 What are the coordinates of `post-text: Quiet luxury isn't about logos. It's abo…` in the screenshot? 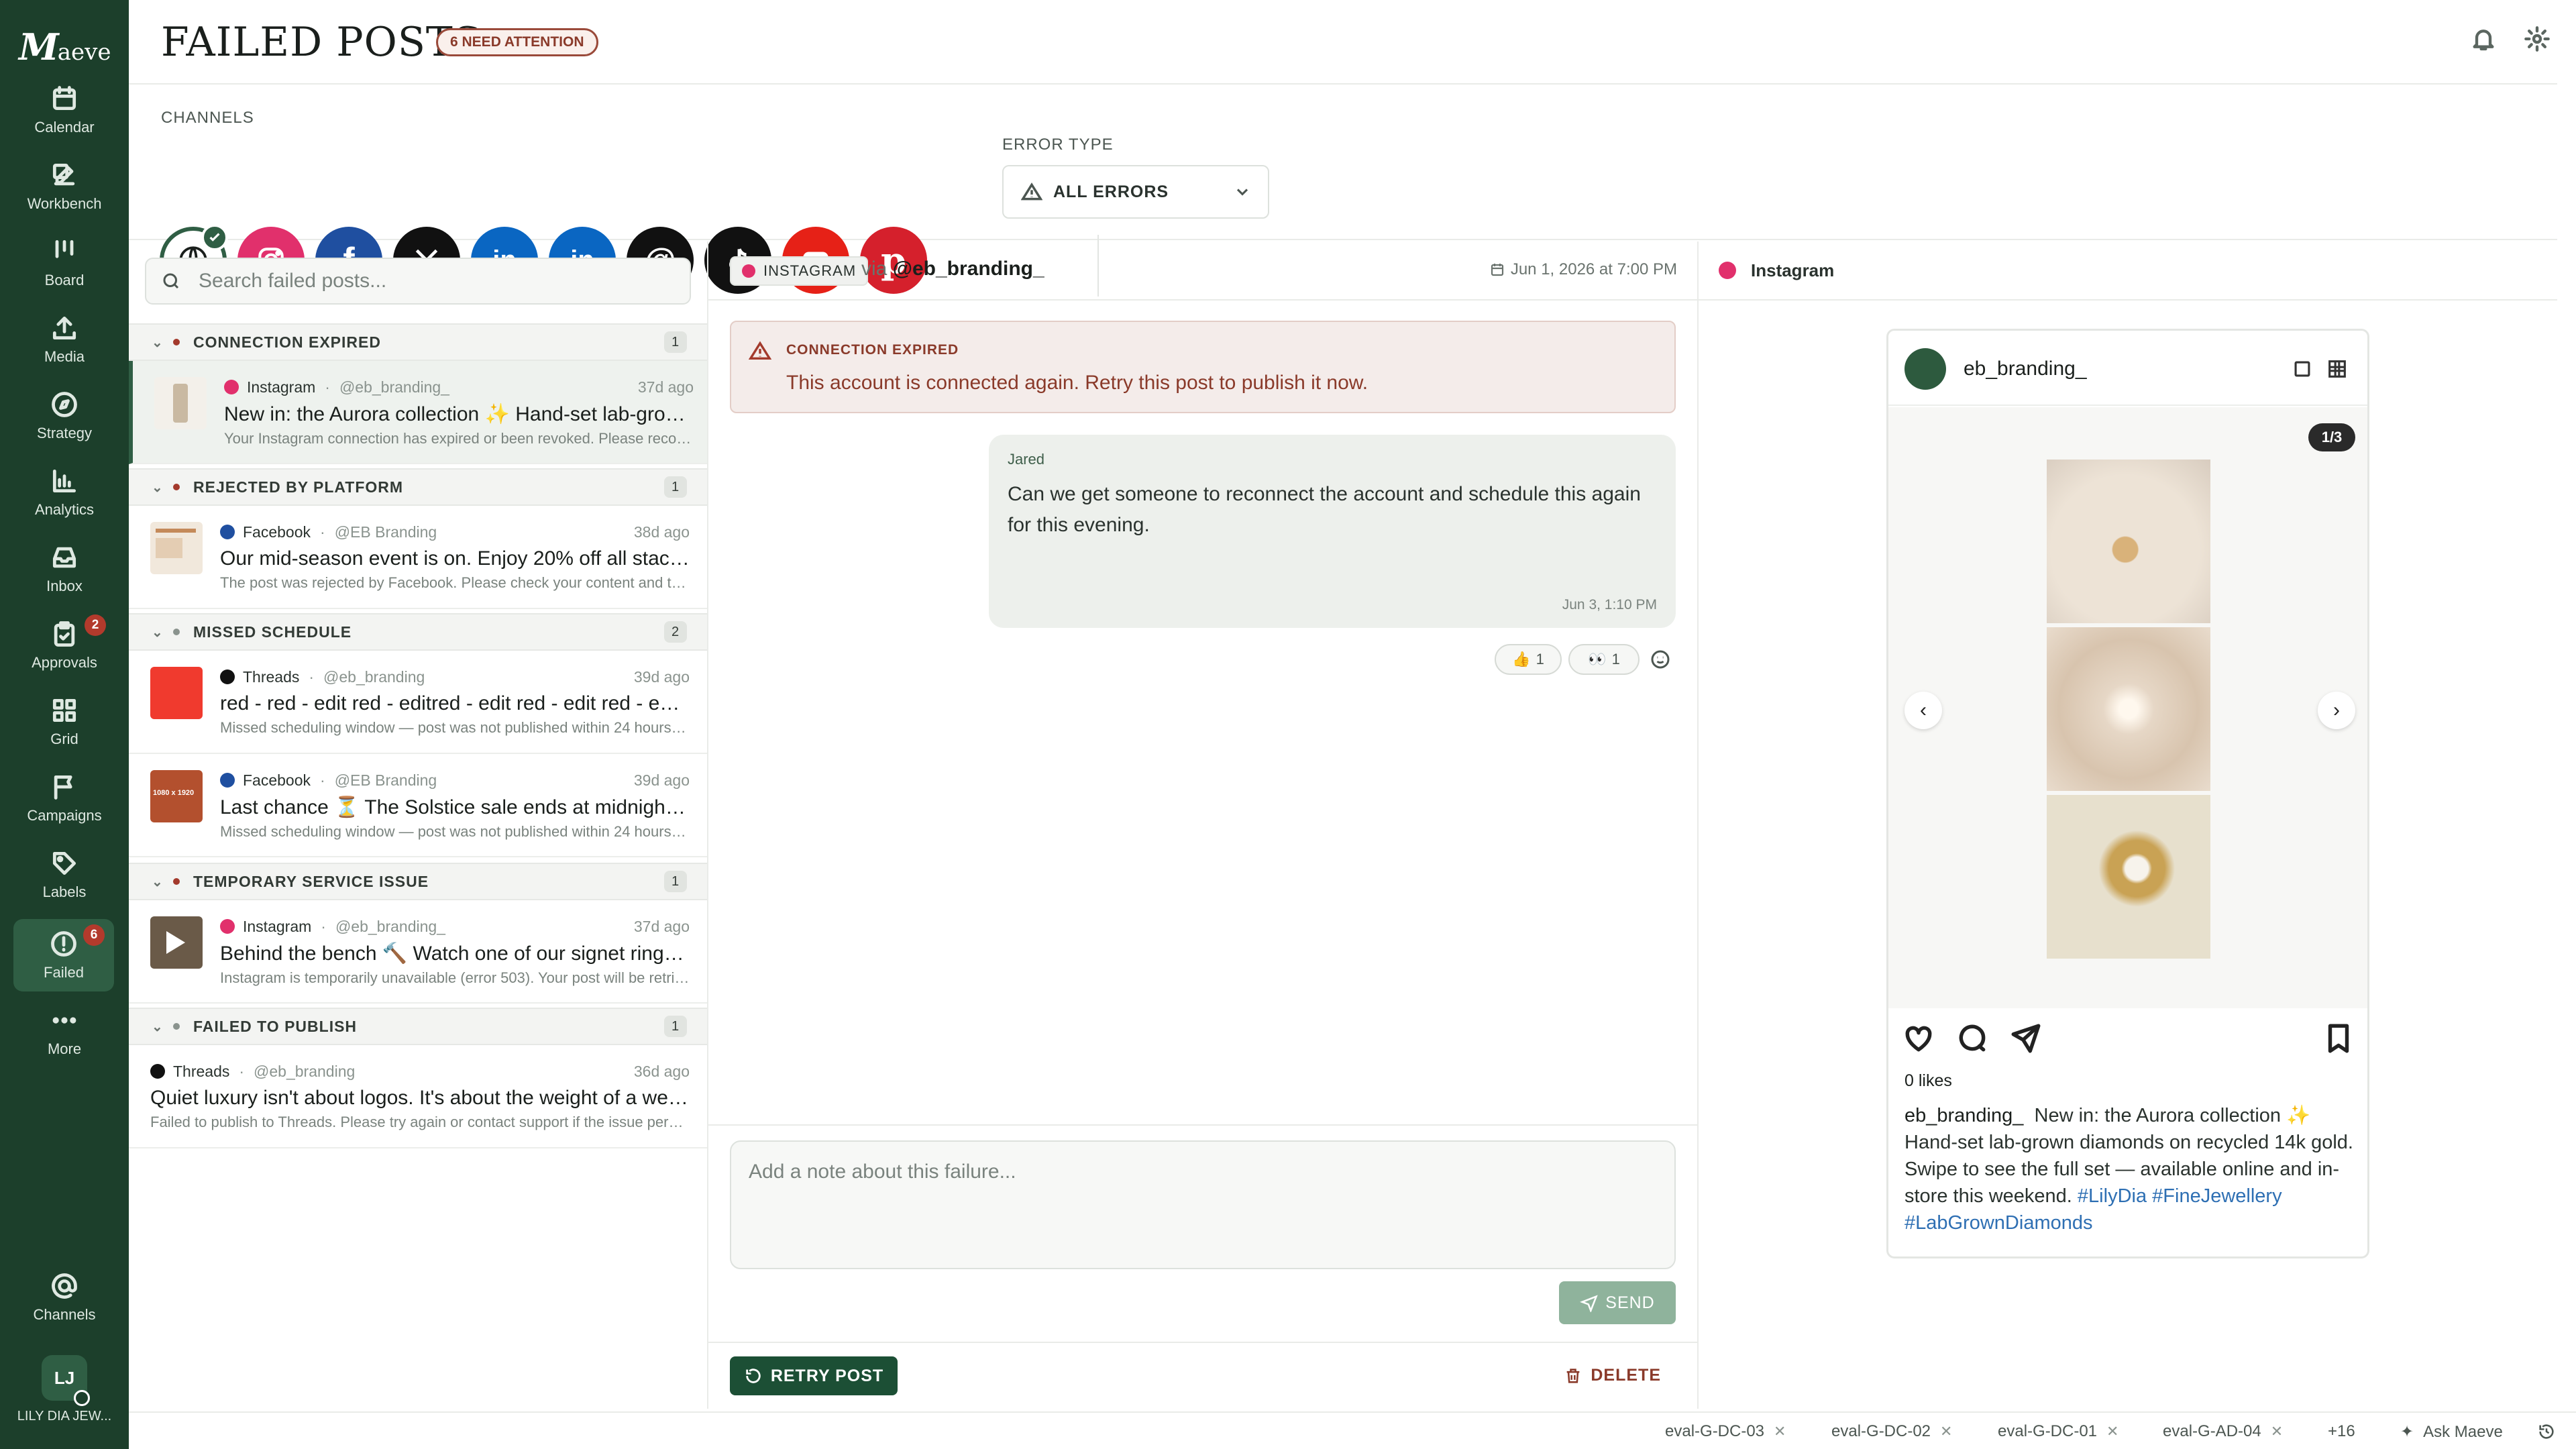 It's located at (420, 1098).